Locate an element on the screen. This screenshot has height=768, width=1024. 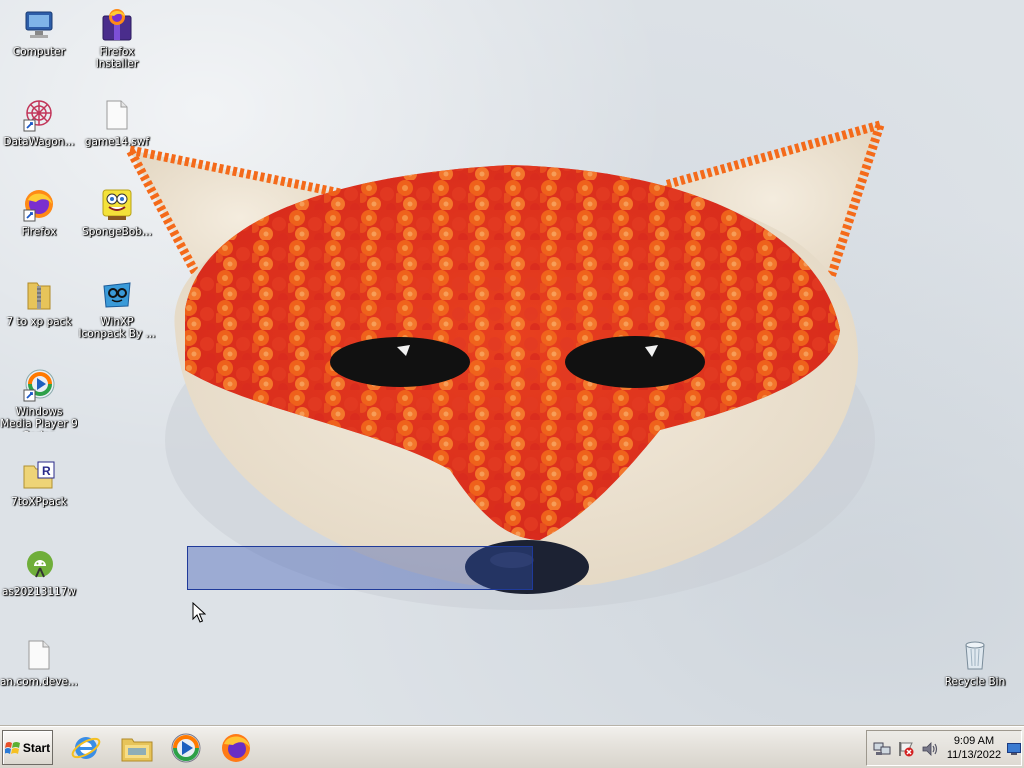
desktop-icon-as20213117w: as20213117w is located at coordinates (39, 585).